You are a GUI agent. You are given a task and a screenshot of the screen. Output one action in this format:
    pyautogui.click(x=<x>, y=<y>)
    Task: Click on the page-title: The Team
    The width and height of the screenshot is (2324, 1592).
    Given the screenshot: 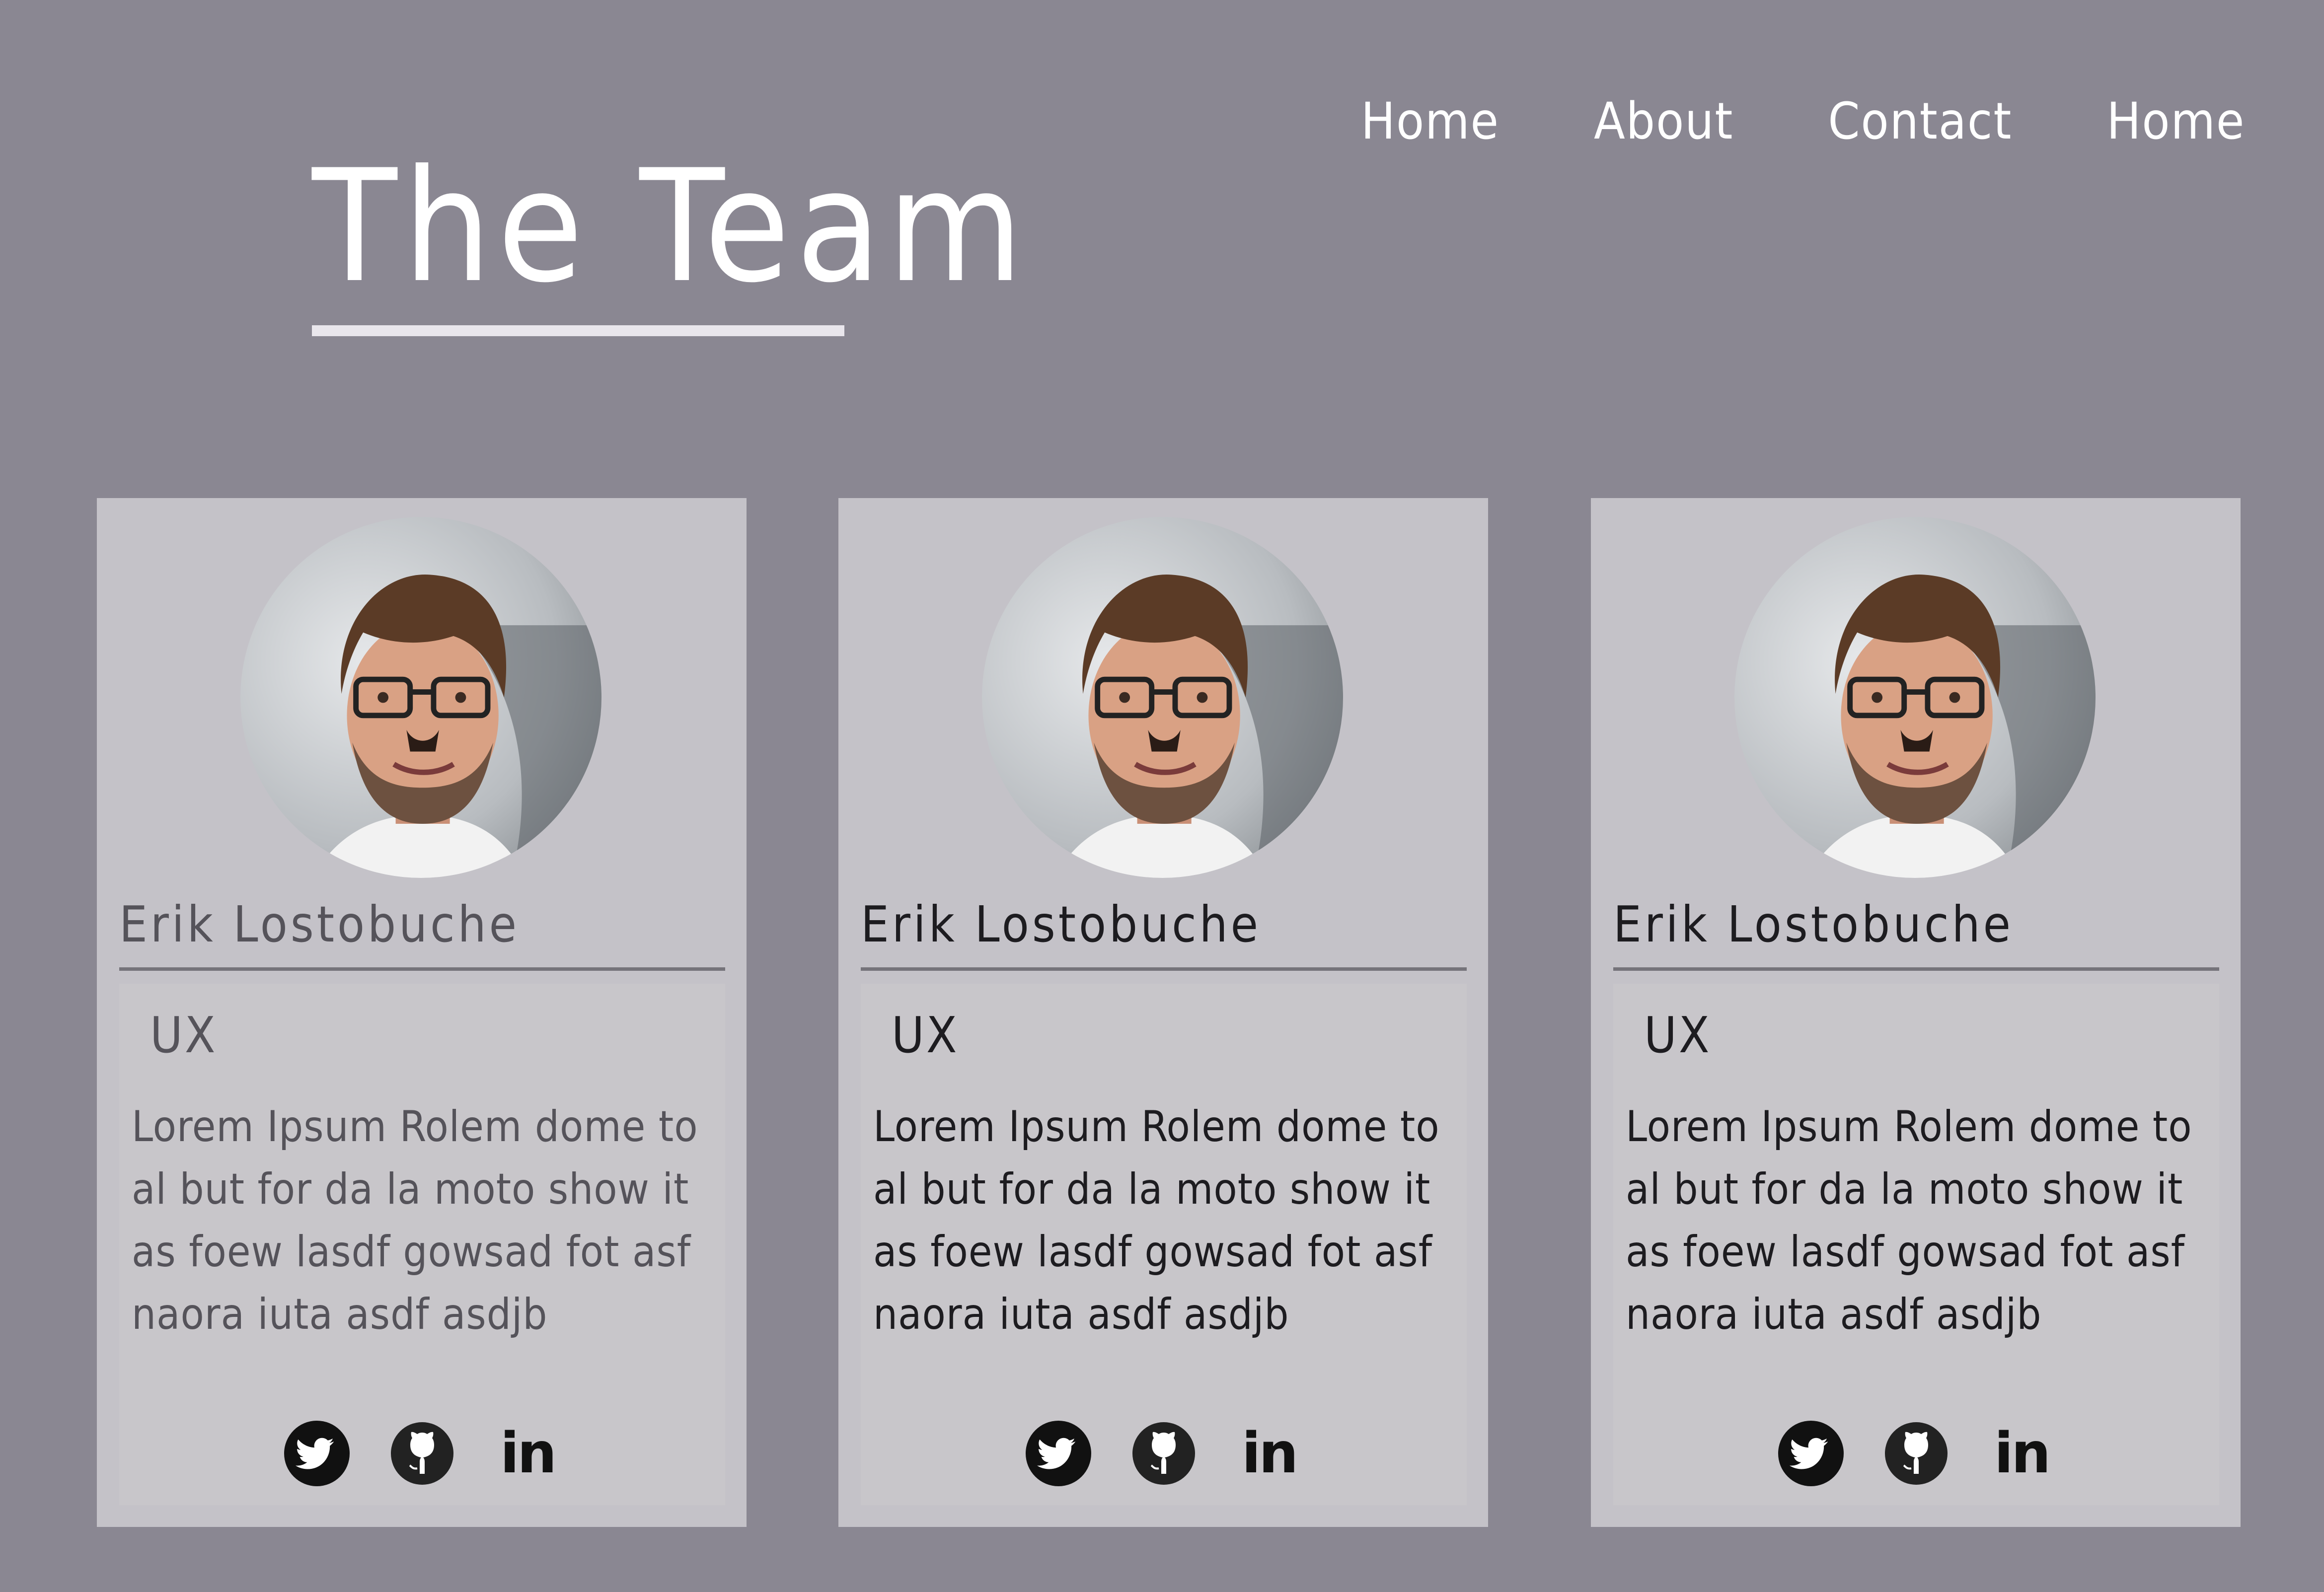 What is the action you would take?
    pyautogui.click(x=670, y=227)
    